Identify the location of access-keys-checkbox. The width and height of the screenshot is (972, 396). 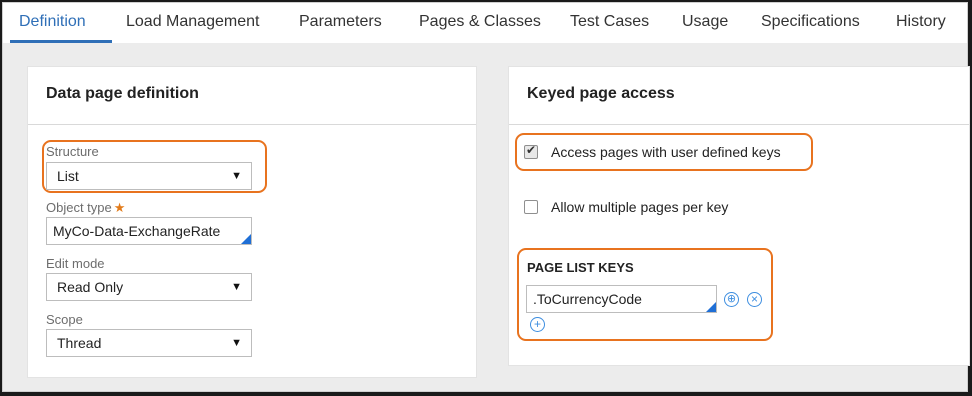
(531, 151).